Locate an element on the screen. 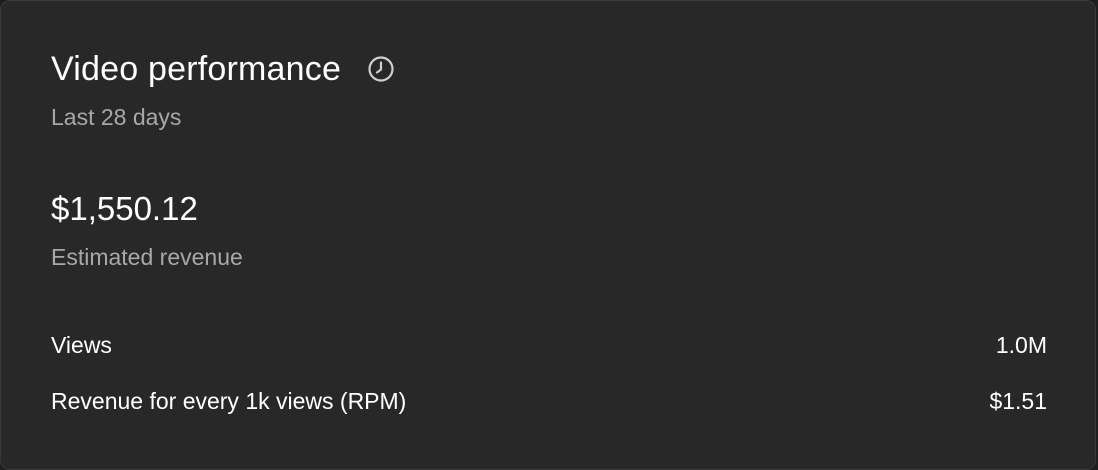  views-row: Views 1.0M is located at coordinates (549, 345).